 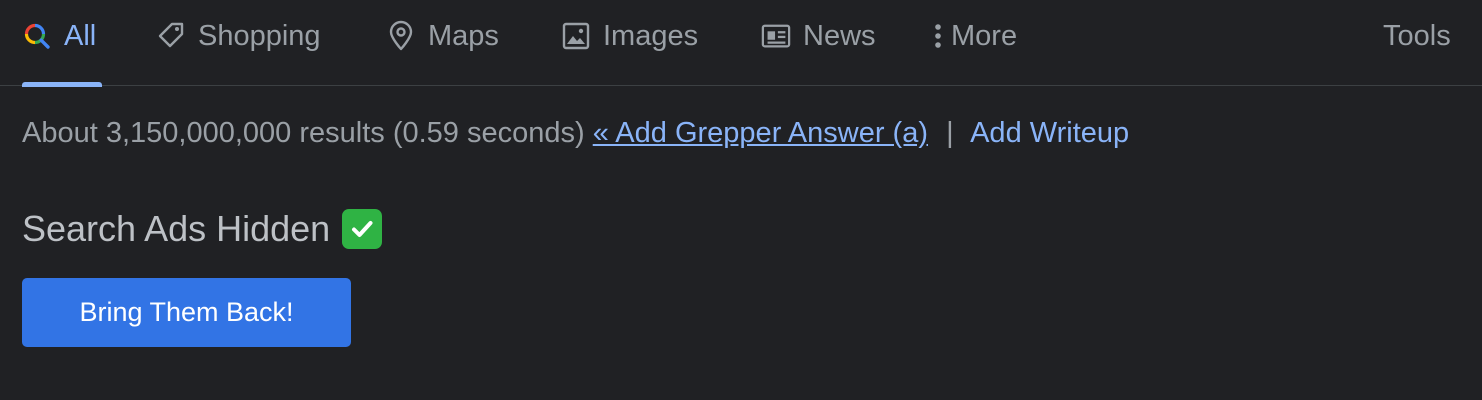 What do you see at coordinates (576, 36) in the screenshot?
I see `image-icon` at bounding box center [576, 36].